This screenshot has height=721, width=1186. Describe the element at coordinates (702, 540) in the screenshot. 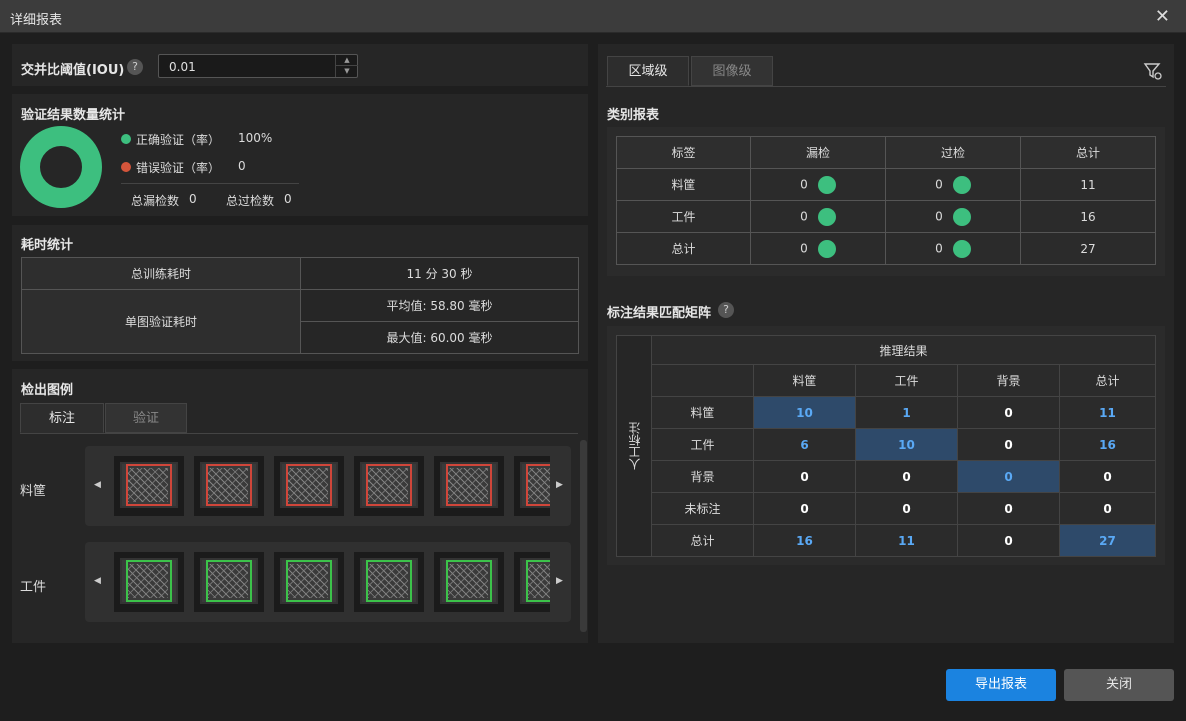

I see `row-label: 总计` at that location.